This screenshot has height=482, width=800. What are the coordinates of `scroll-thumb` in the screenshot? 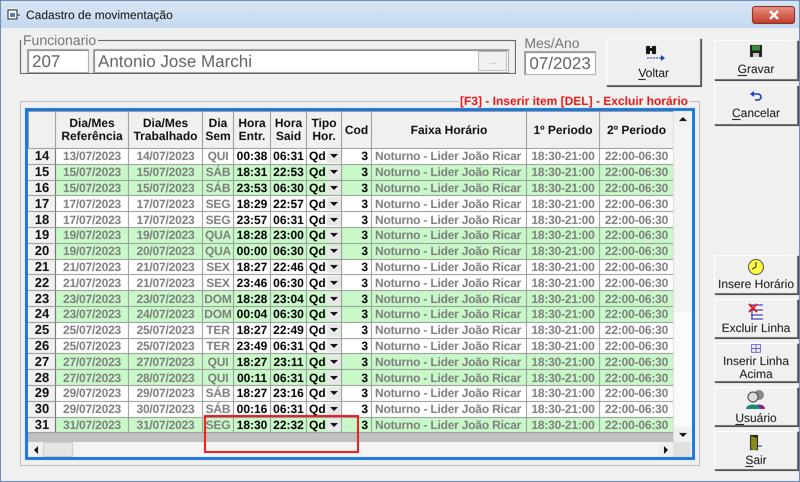 It's located at (58, 449).